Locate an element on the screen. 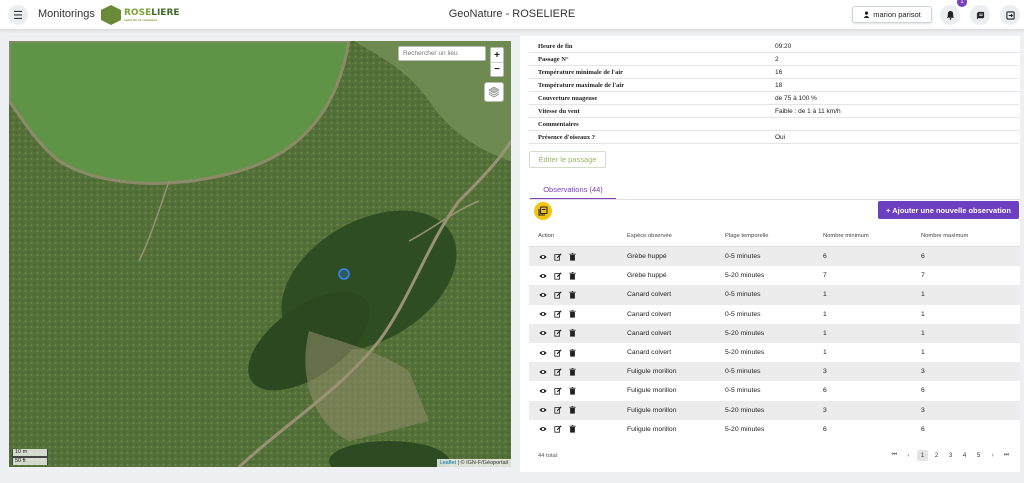 The height and width of the screenshot is (483, 1024). max-count-cell: 3 is located at coordinates (923, 410).